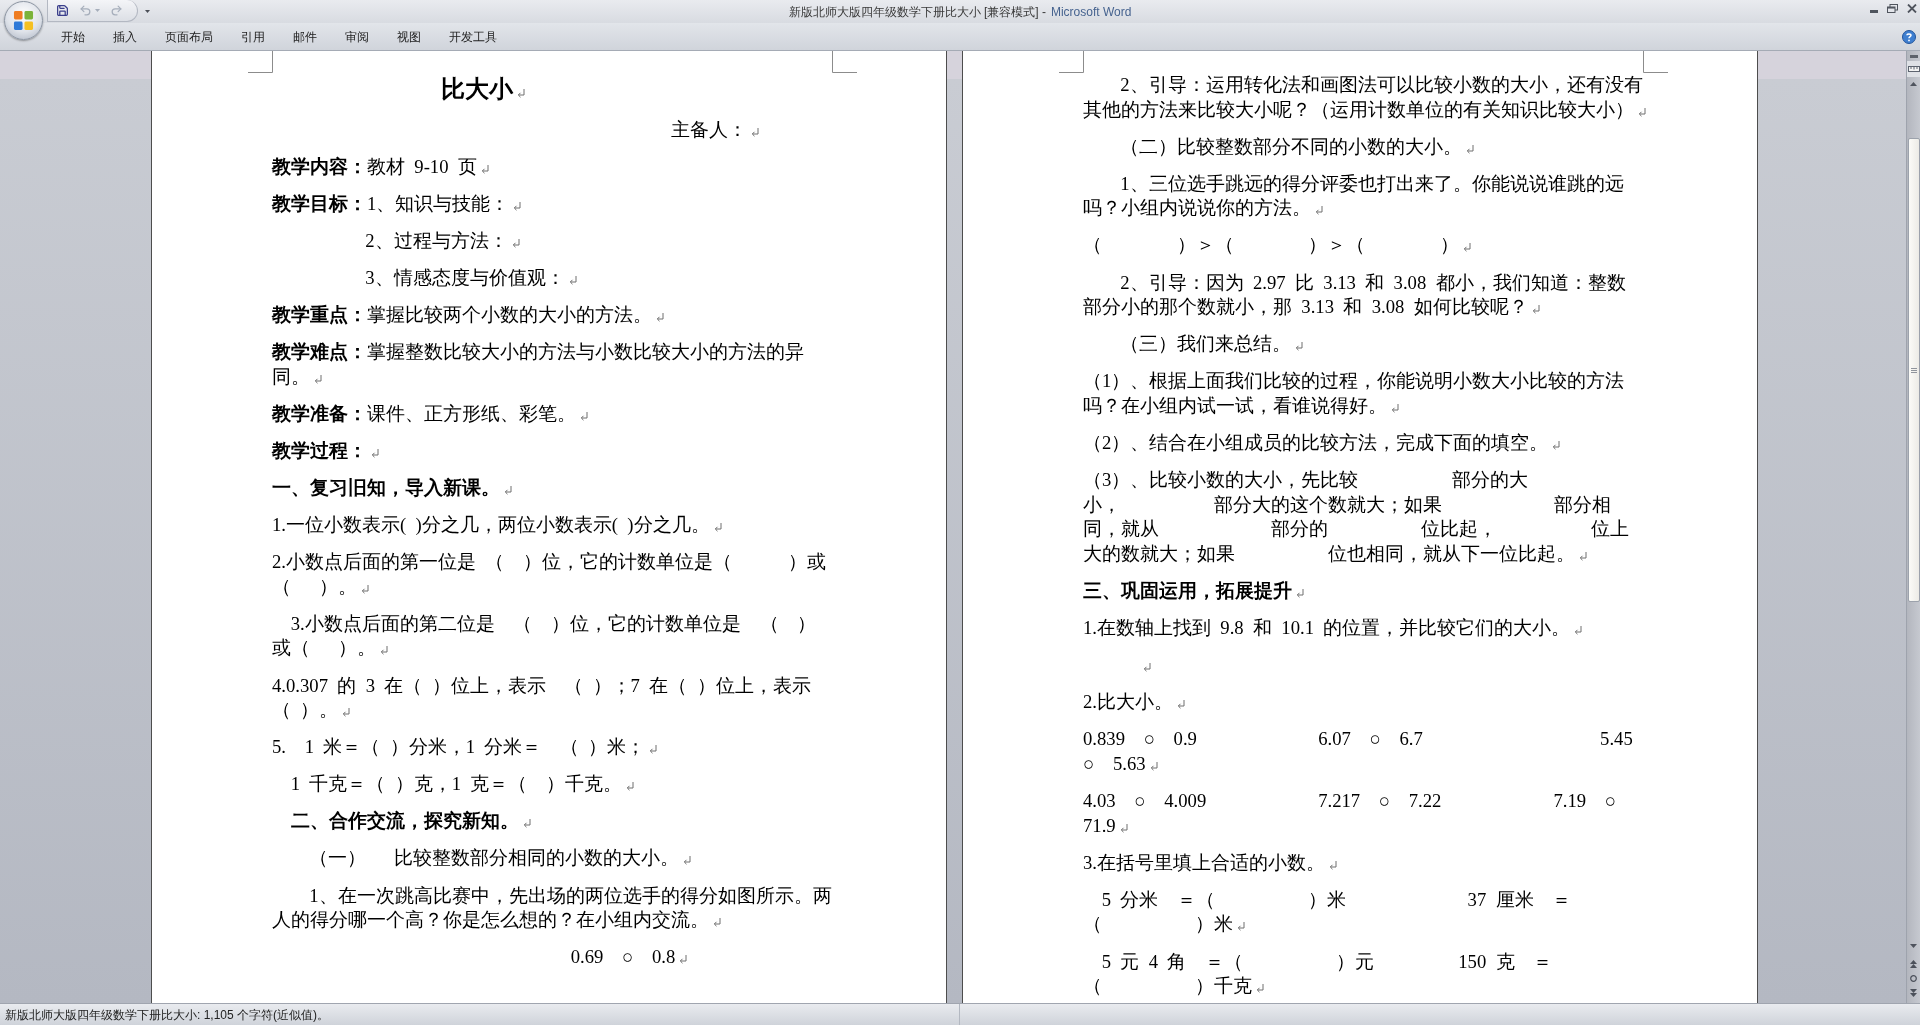  What do you see at coordinates (1913, 964) in the screenshot?
I see `double-up-arrow-icon` at bounding box center [1913, 964].